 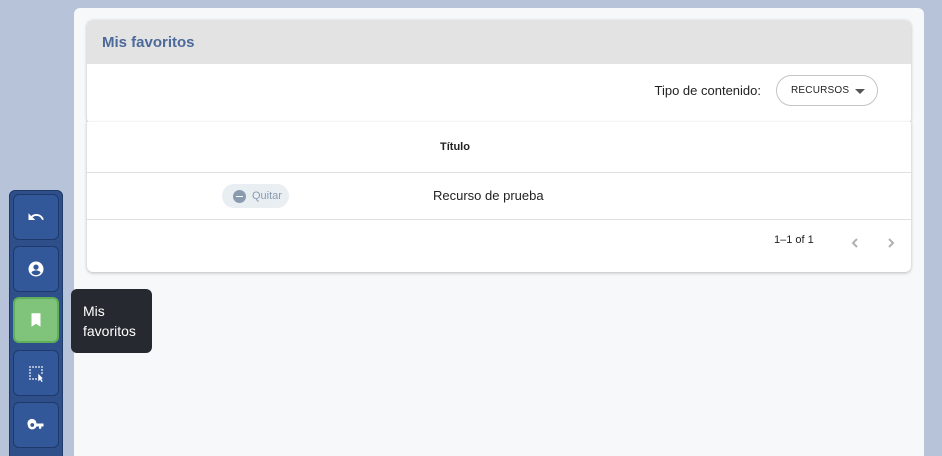 I want to click on undo-icon, so click(x=36, y=216).